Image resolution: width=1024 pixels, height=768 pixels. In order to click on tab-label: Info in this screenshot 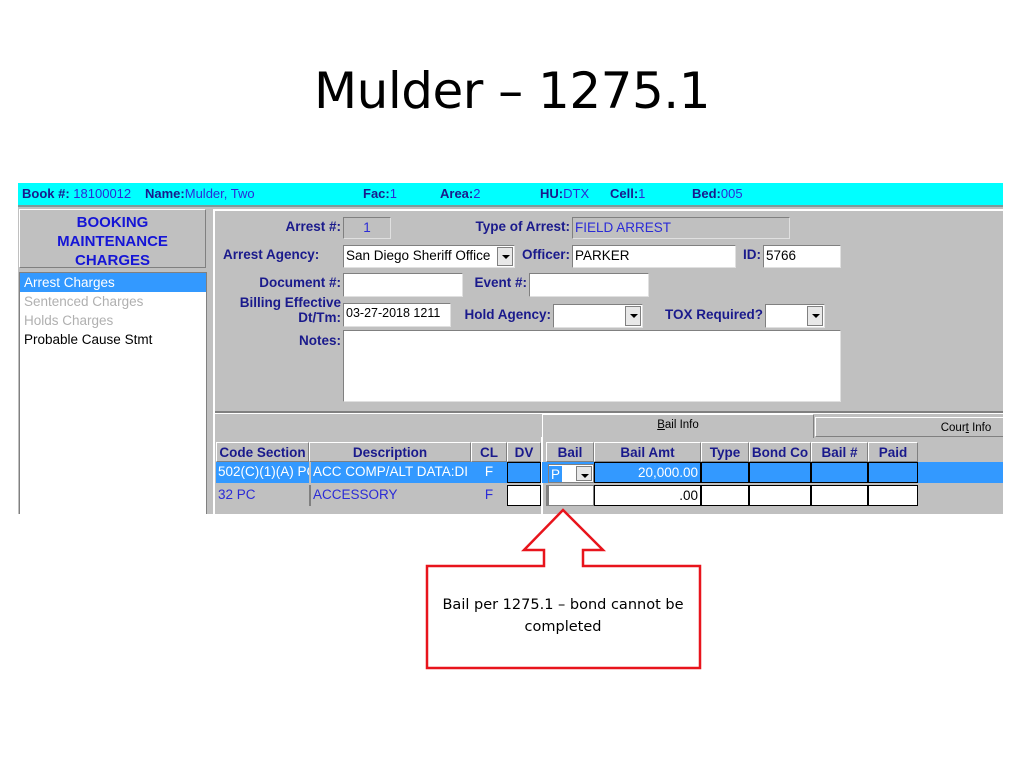, I will do `click(980, 428)`.